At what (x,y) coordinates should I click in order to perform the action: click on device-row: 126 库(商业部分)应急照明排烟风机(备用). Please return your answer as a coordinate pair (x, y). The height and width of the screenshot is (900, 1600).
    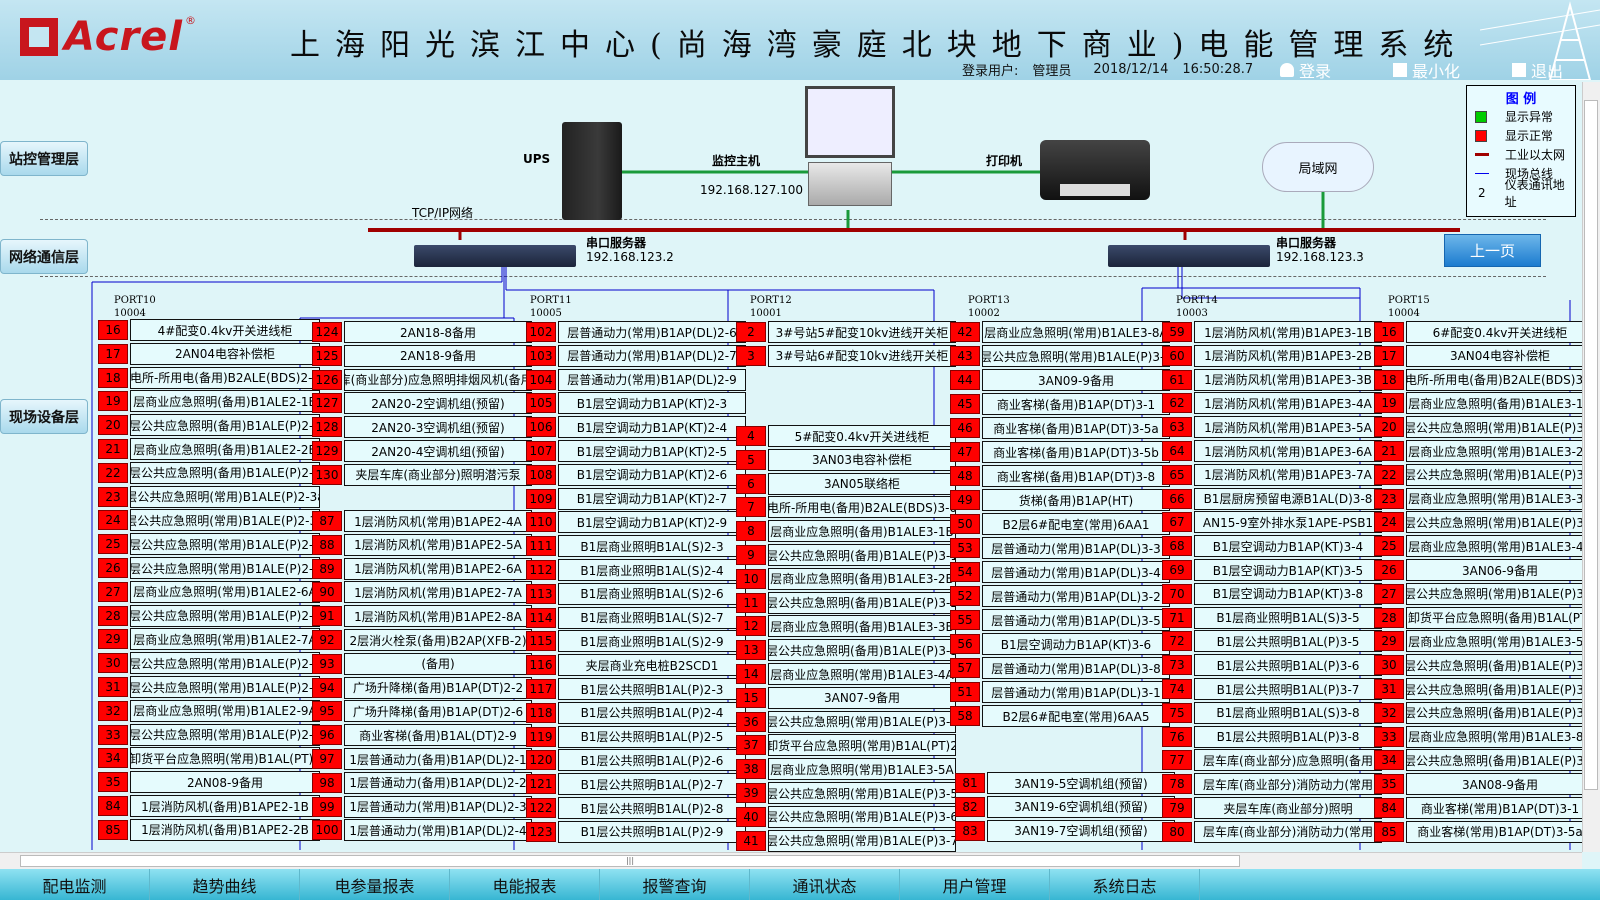
    Looking at the image, I should click on (422, 379).